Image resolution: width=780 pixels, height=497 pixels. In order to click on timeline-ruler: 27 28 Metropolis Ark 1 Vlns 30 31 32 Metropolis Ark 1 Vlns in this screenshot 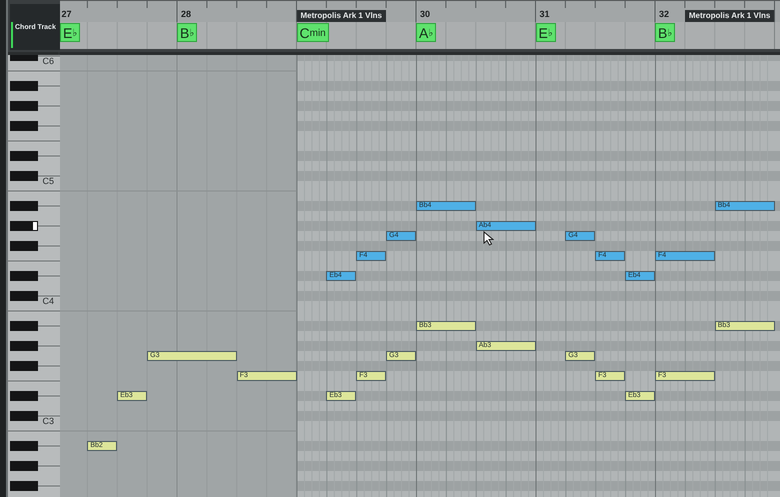, I will do `click(420, 11)`.